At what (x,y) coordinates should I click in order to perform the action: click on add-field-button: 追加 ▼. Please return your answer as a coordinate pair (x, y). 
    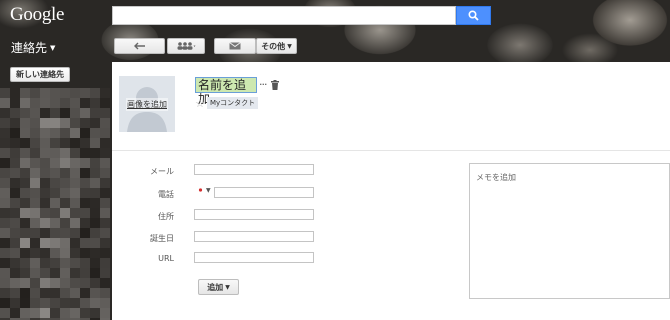
    Looking at the image, I should click on (218, 287).